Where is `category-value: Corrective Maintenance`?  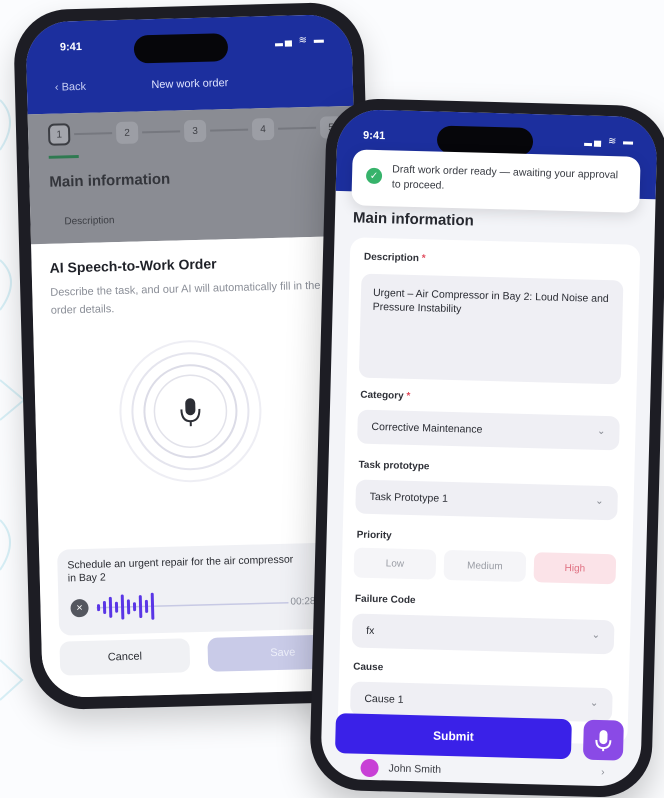 category-value: Corrective Maintenance is located at coordinates (427, 428).